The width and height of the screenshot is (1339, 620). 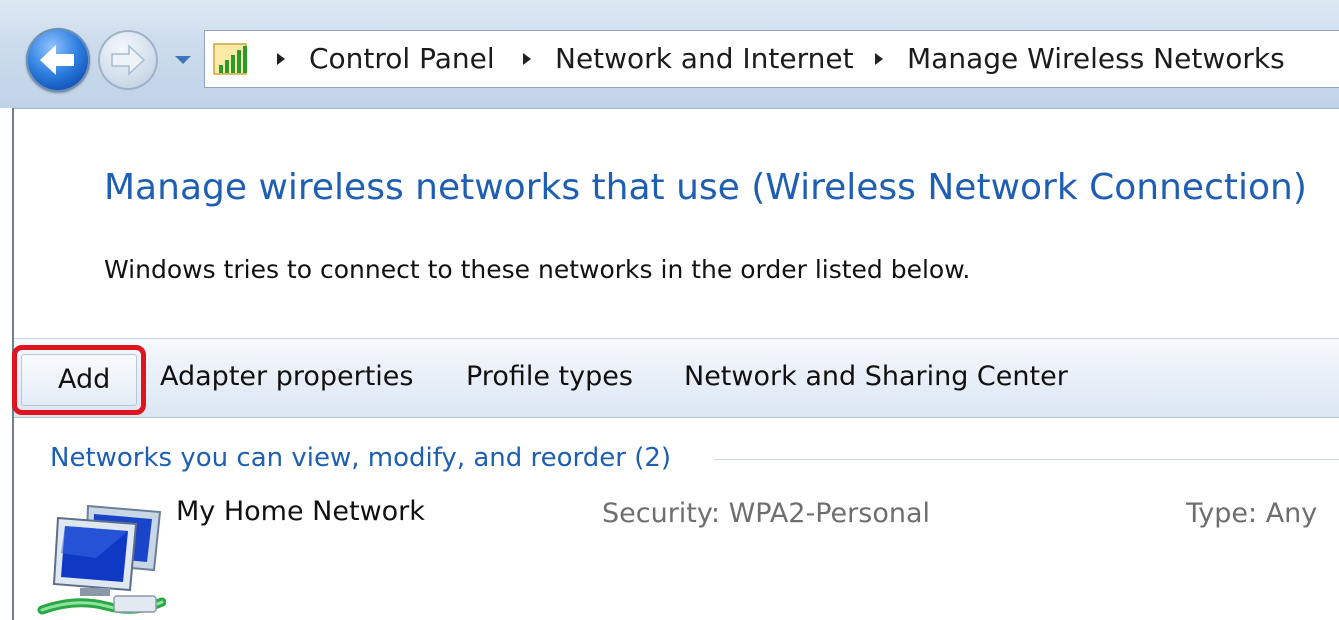 I want to click on back-button, so click(x=58, y=60).